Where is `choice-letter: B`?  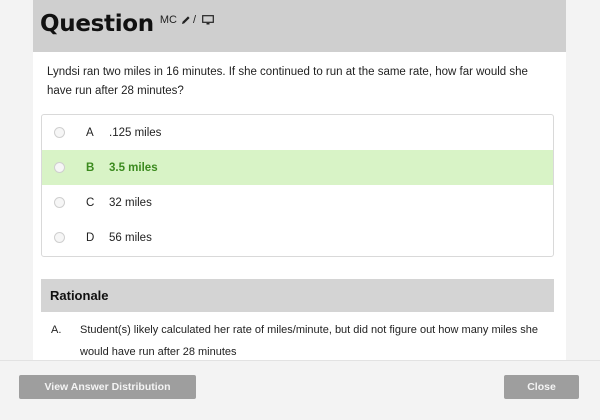 choice-letter: B is located at coordinates (90, 167).